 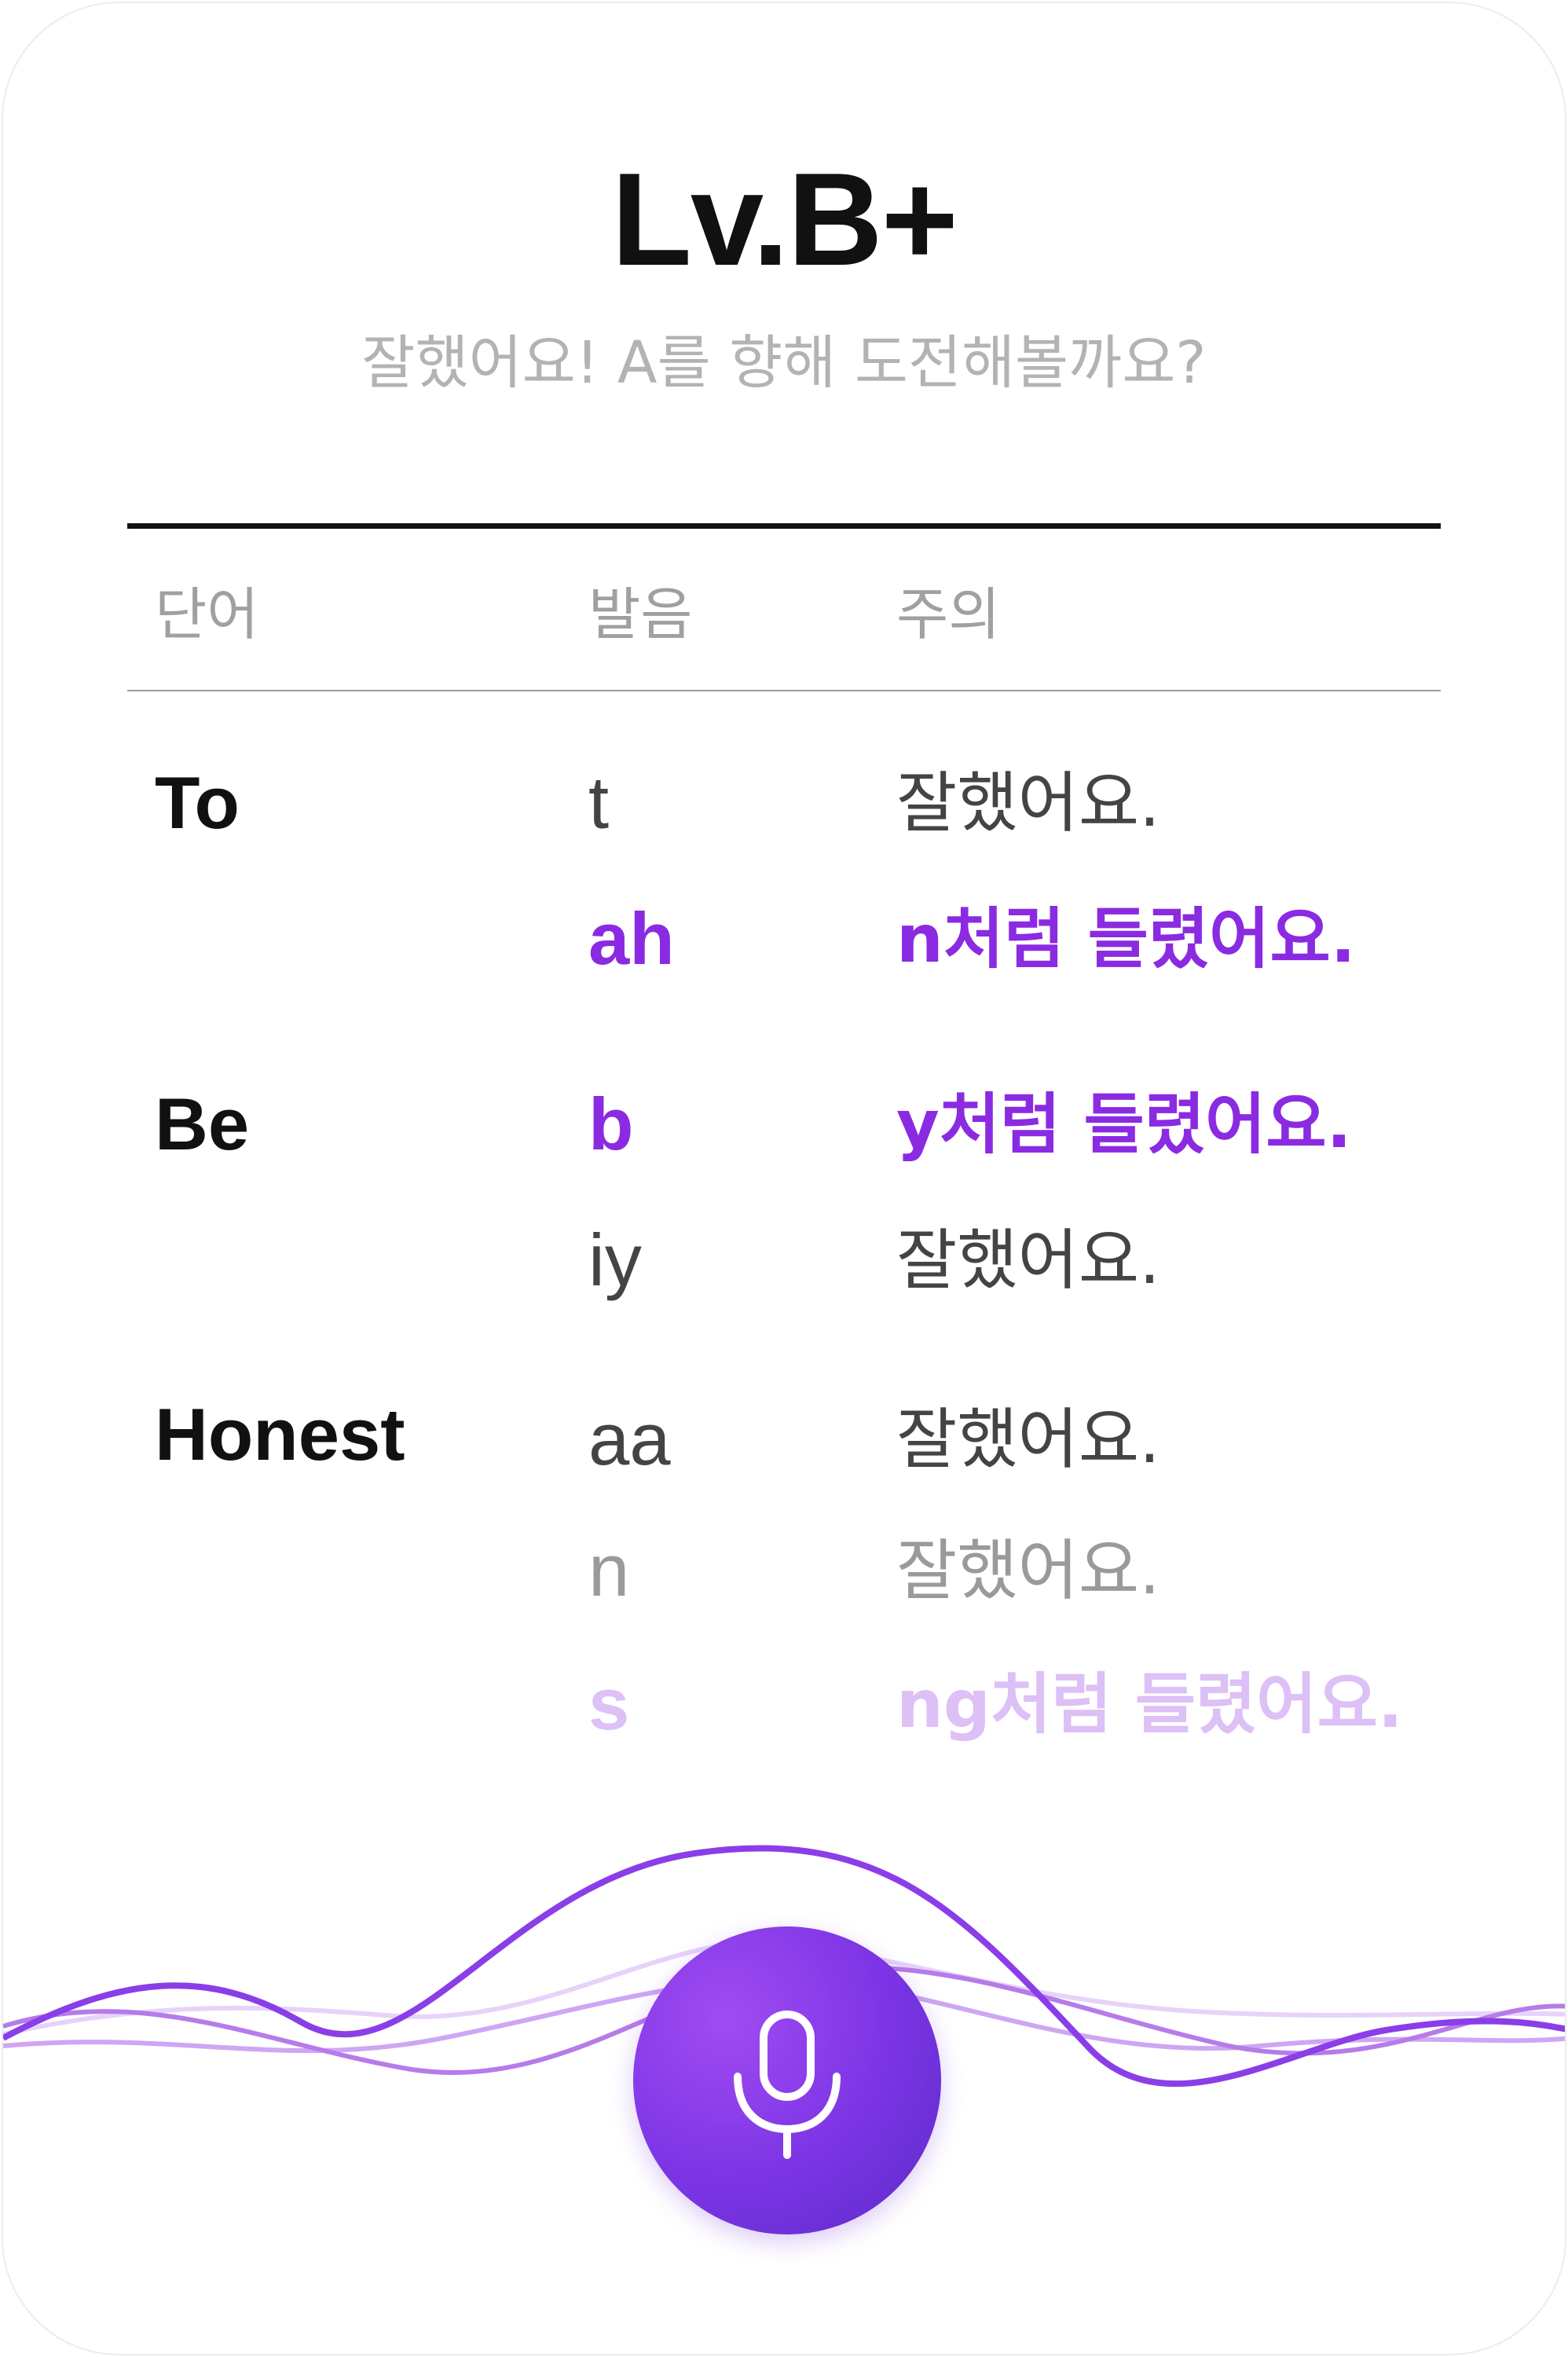 I want to click on word-cell: To, so click(x=198, y=802).